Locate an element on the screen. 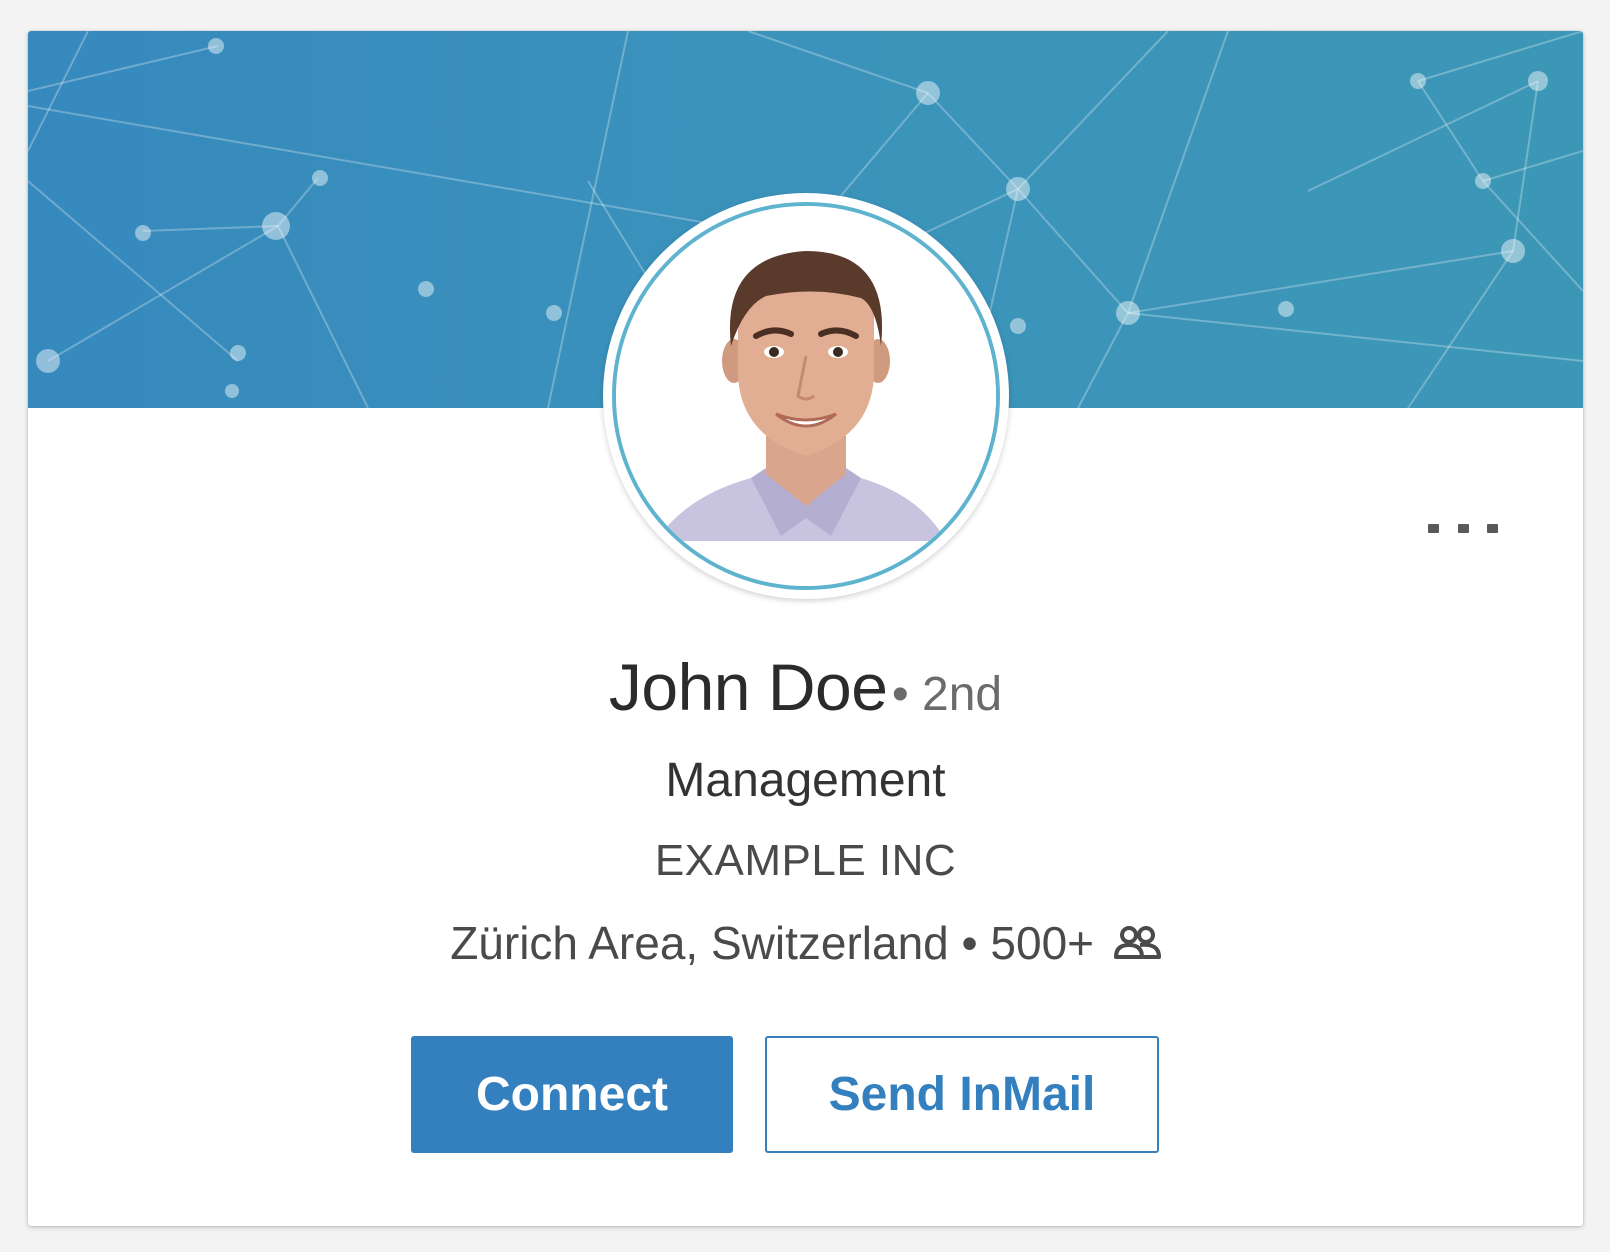 The image size is (1610, 1252). avatar-frame is located at coordinates (806, 396).